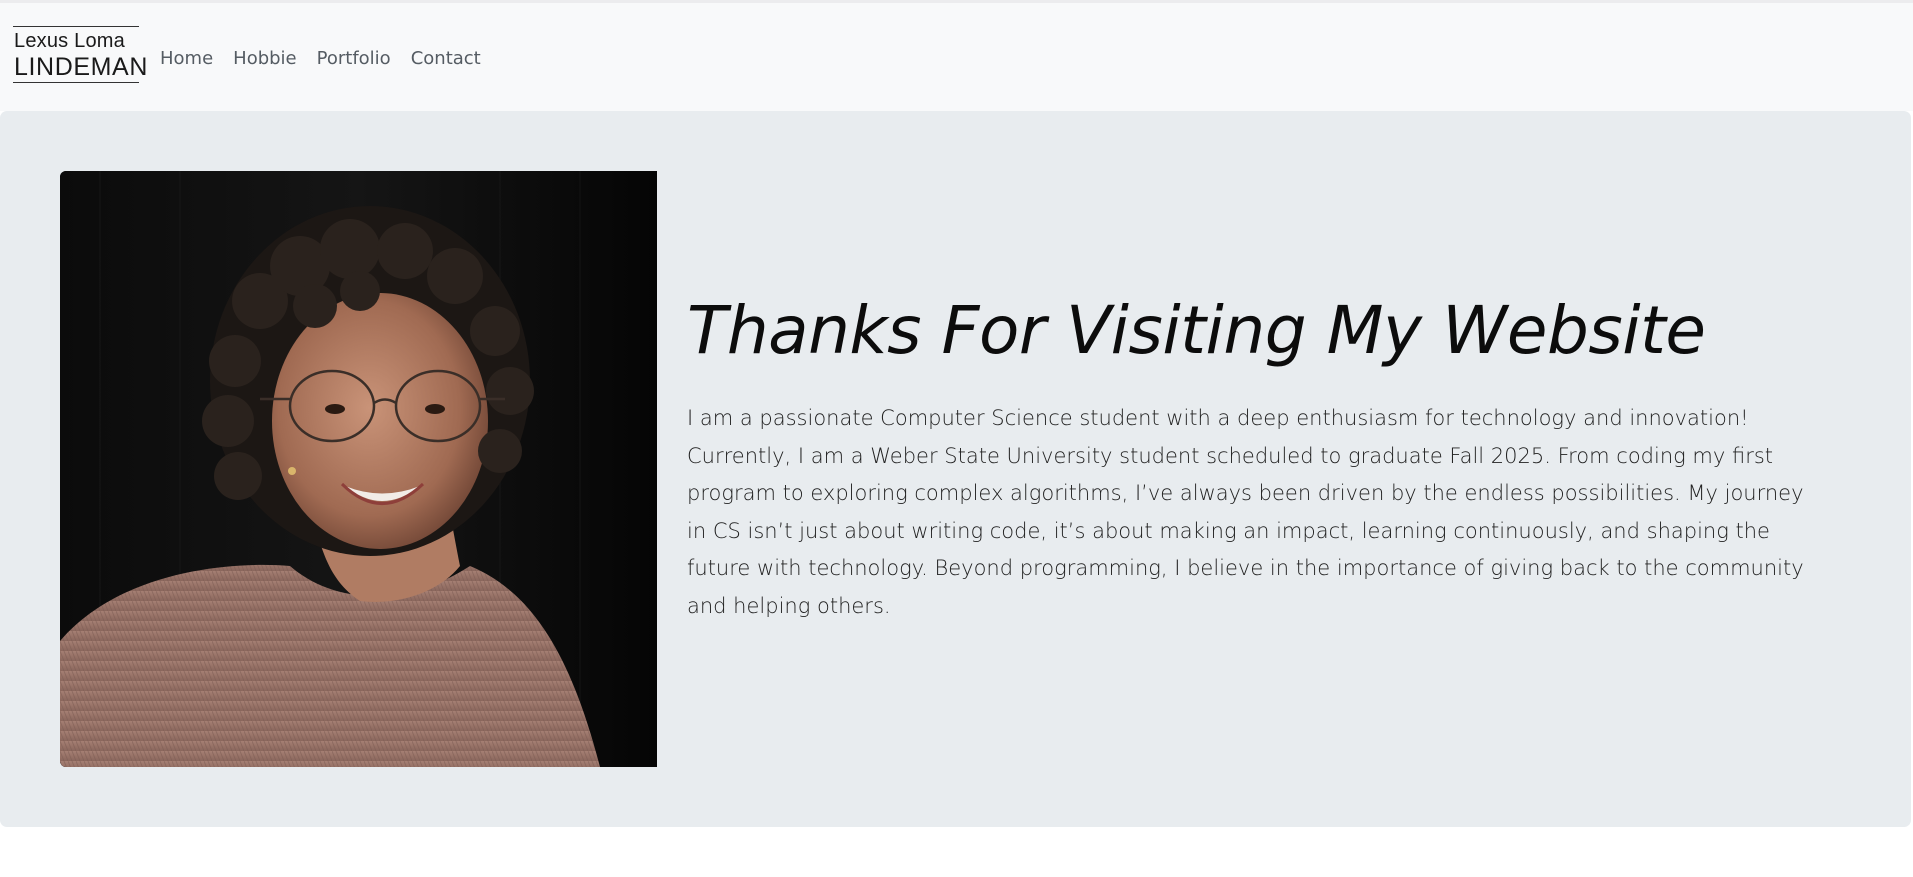 This screenshot has width=1913, height=877. Describe the element at coordinates (354, 59) in the screenshot. I see `nav-link-portfolio: Portfolio` at that location.